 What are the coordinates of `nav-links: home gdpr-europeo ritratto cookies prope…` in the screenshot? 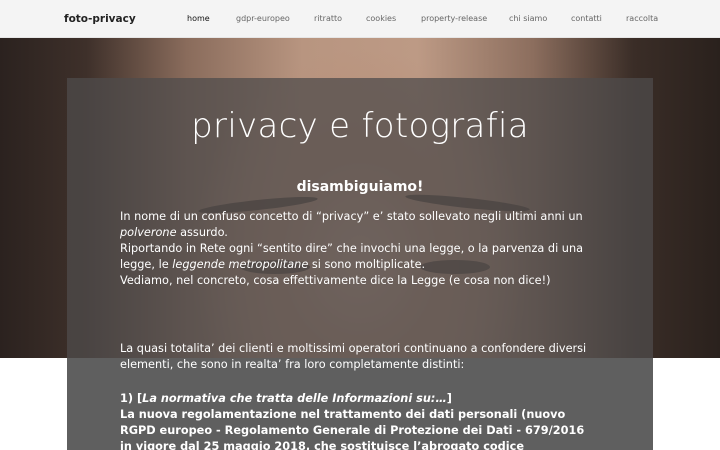 It's located at (360, 21).